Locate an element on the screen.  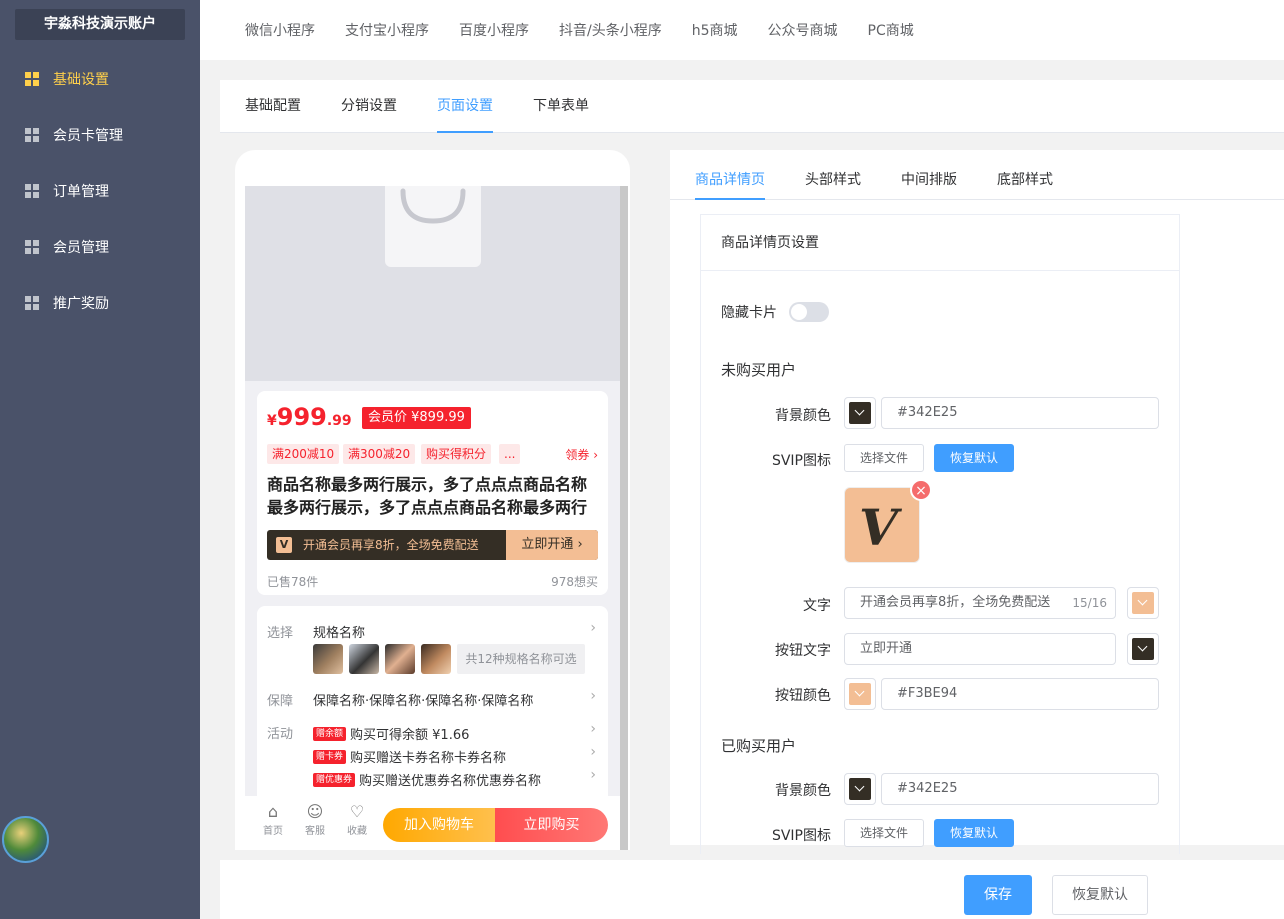
svip-icon-label-2: SVIP图标 is located at coordinates (801, 836).